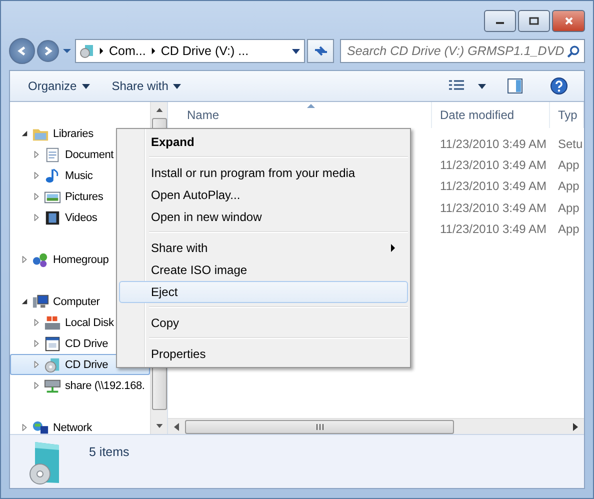 Image resolution: width=594 pixels, height=499 pixels. I want to click on computer-icon, so click(40, 302).